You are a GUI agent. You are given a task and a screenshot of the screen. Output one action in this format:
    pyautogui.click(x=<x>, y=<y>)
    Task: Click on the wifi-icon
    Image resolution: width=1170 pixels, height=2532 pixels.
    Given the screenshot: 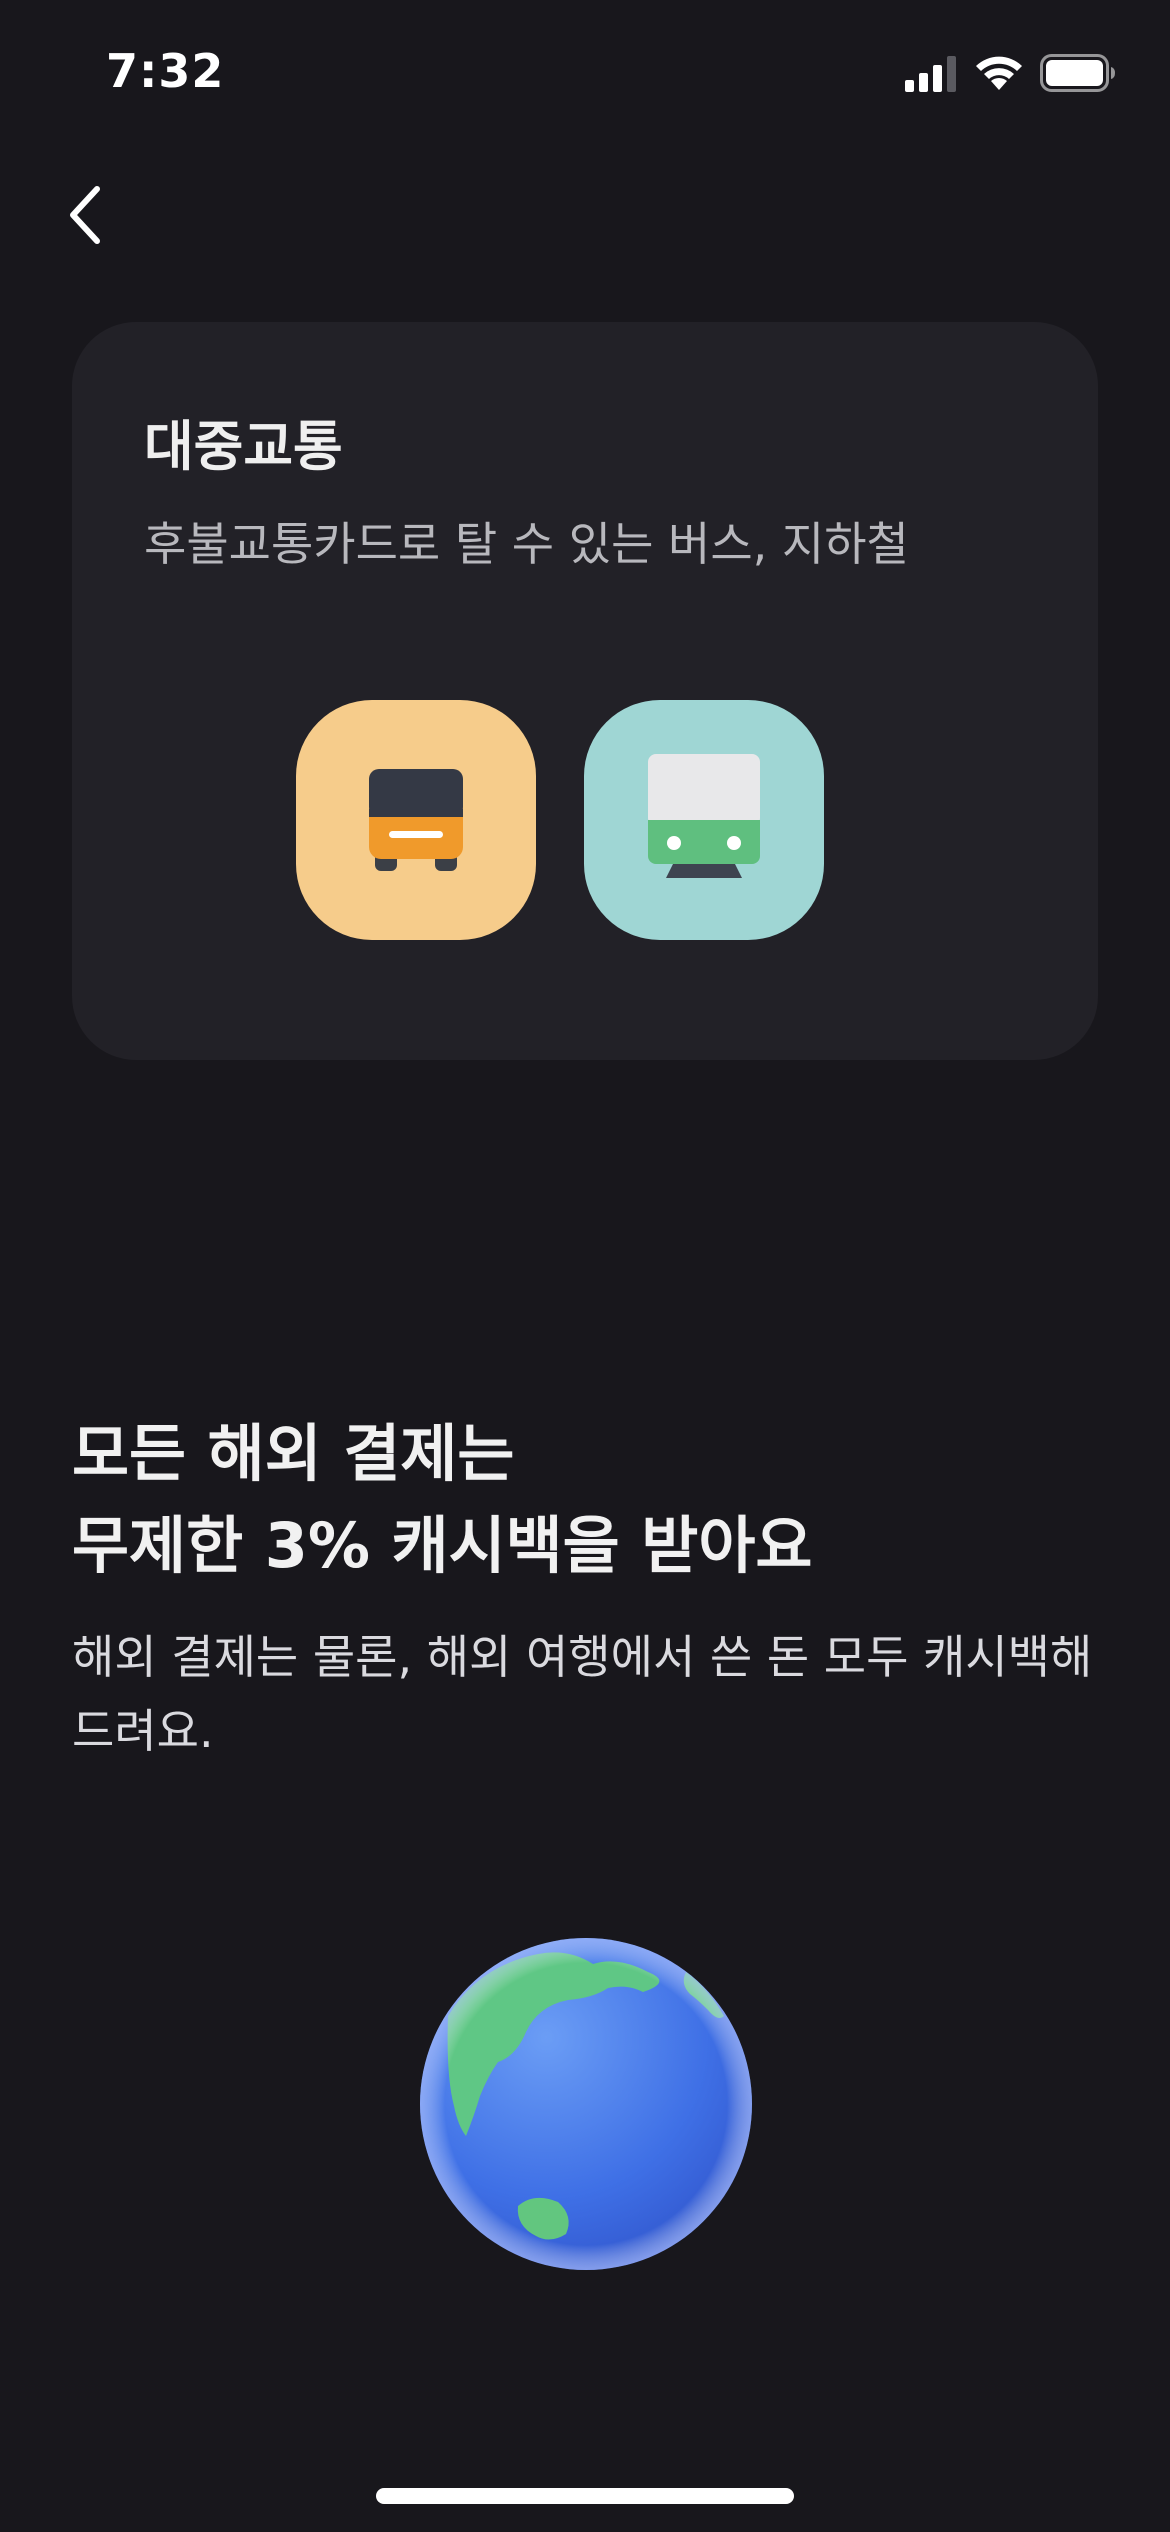 What is the action you would take?
    pyautogui.click(x=999, y=73)
    